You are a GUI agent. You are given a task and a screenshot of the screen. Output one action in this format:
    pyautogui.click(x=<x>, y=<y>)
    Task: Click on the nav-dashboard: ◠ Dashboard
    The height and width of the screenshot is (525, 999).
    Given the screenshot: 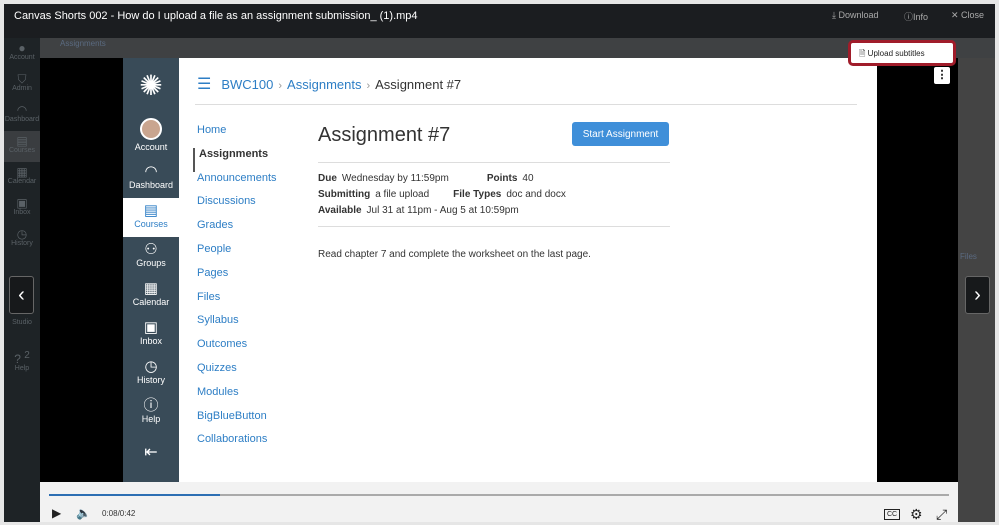 What is the action you would take?
    pyautogui.click(x=151, y=178)
    